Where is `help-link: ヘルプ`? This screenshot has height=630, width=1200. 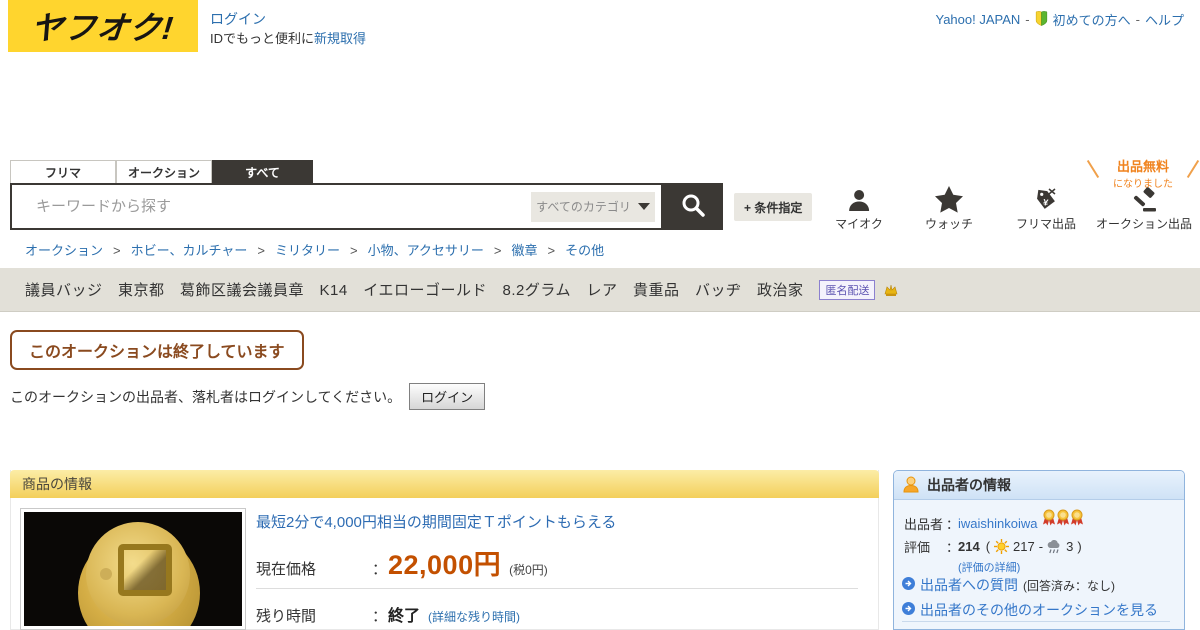 help-link: ヘルプ is located at coordinates (1164, 19).